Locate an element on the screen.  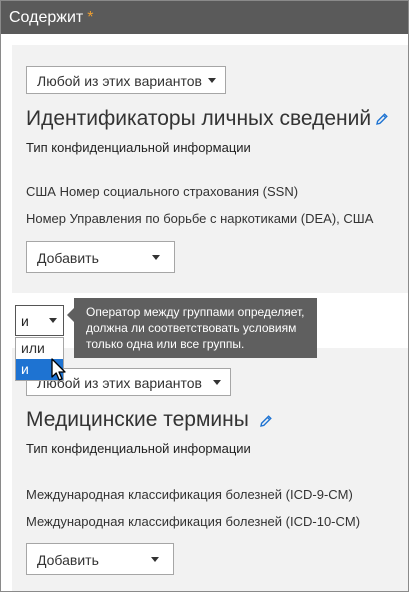
header-title-text: Содержит is located at coordinates (46, 17).